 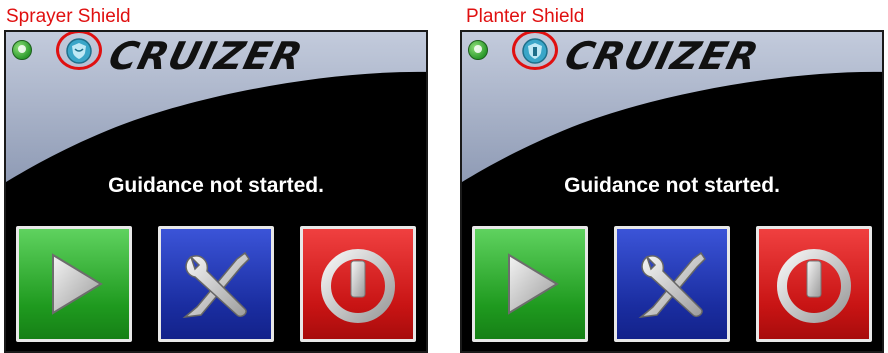 What do you see at coordinates (68, 16) in the screenshot?
I see `panel-caption-sprayer: Sprayer Shield` at bounding box center [68, 16].